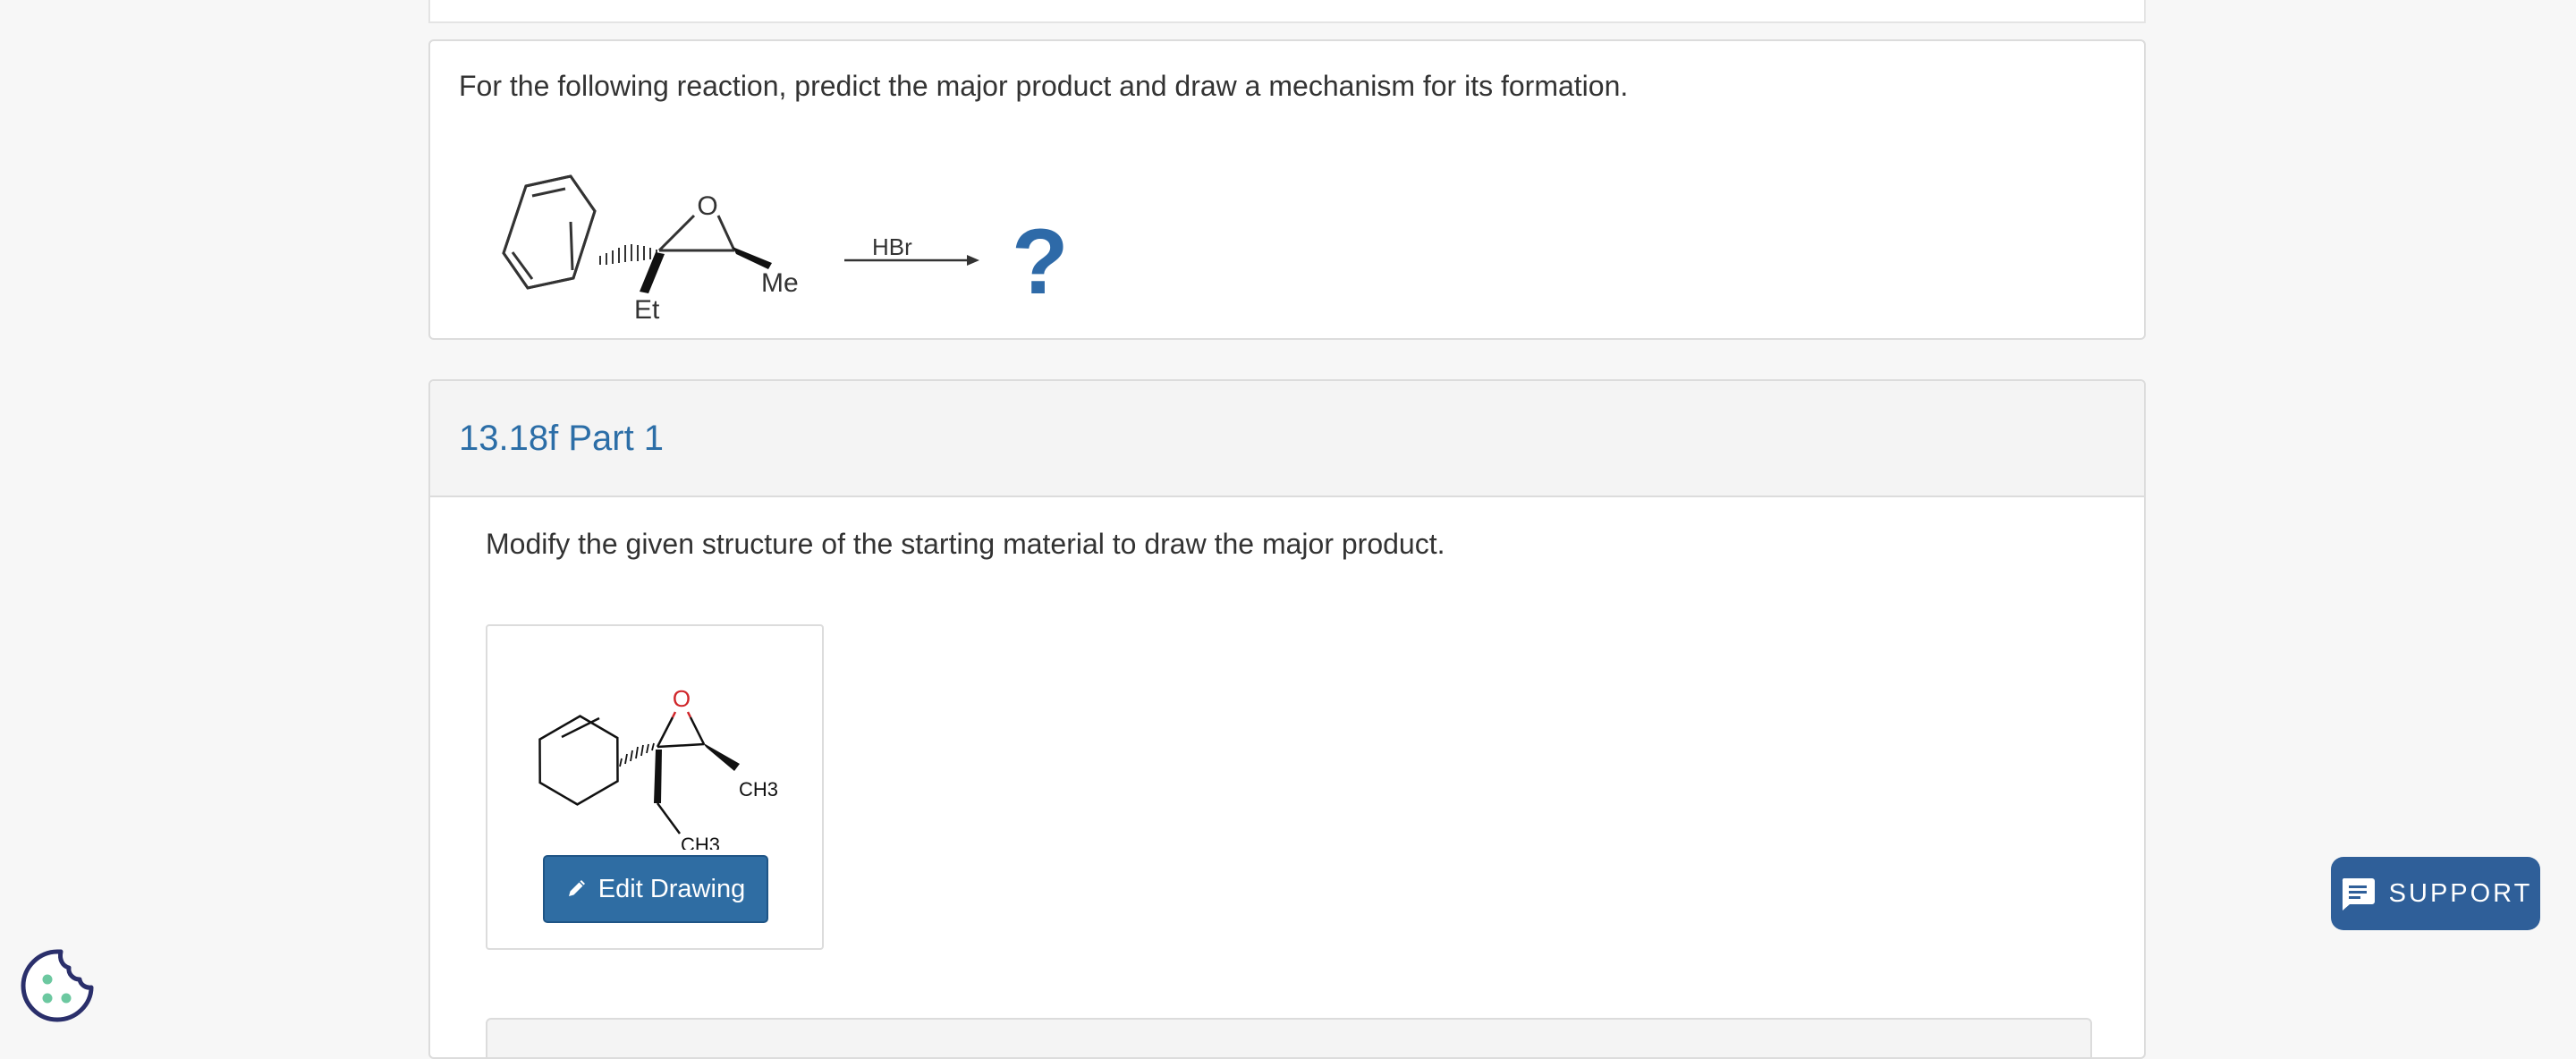 The width and height of the screenshot is (2576, 1059). Describe the element at coordinates (1040, 262) in the screenshot. I see `product-question-mark: ?` at that location.